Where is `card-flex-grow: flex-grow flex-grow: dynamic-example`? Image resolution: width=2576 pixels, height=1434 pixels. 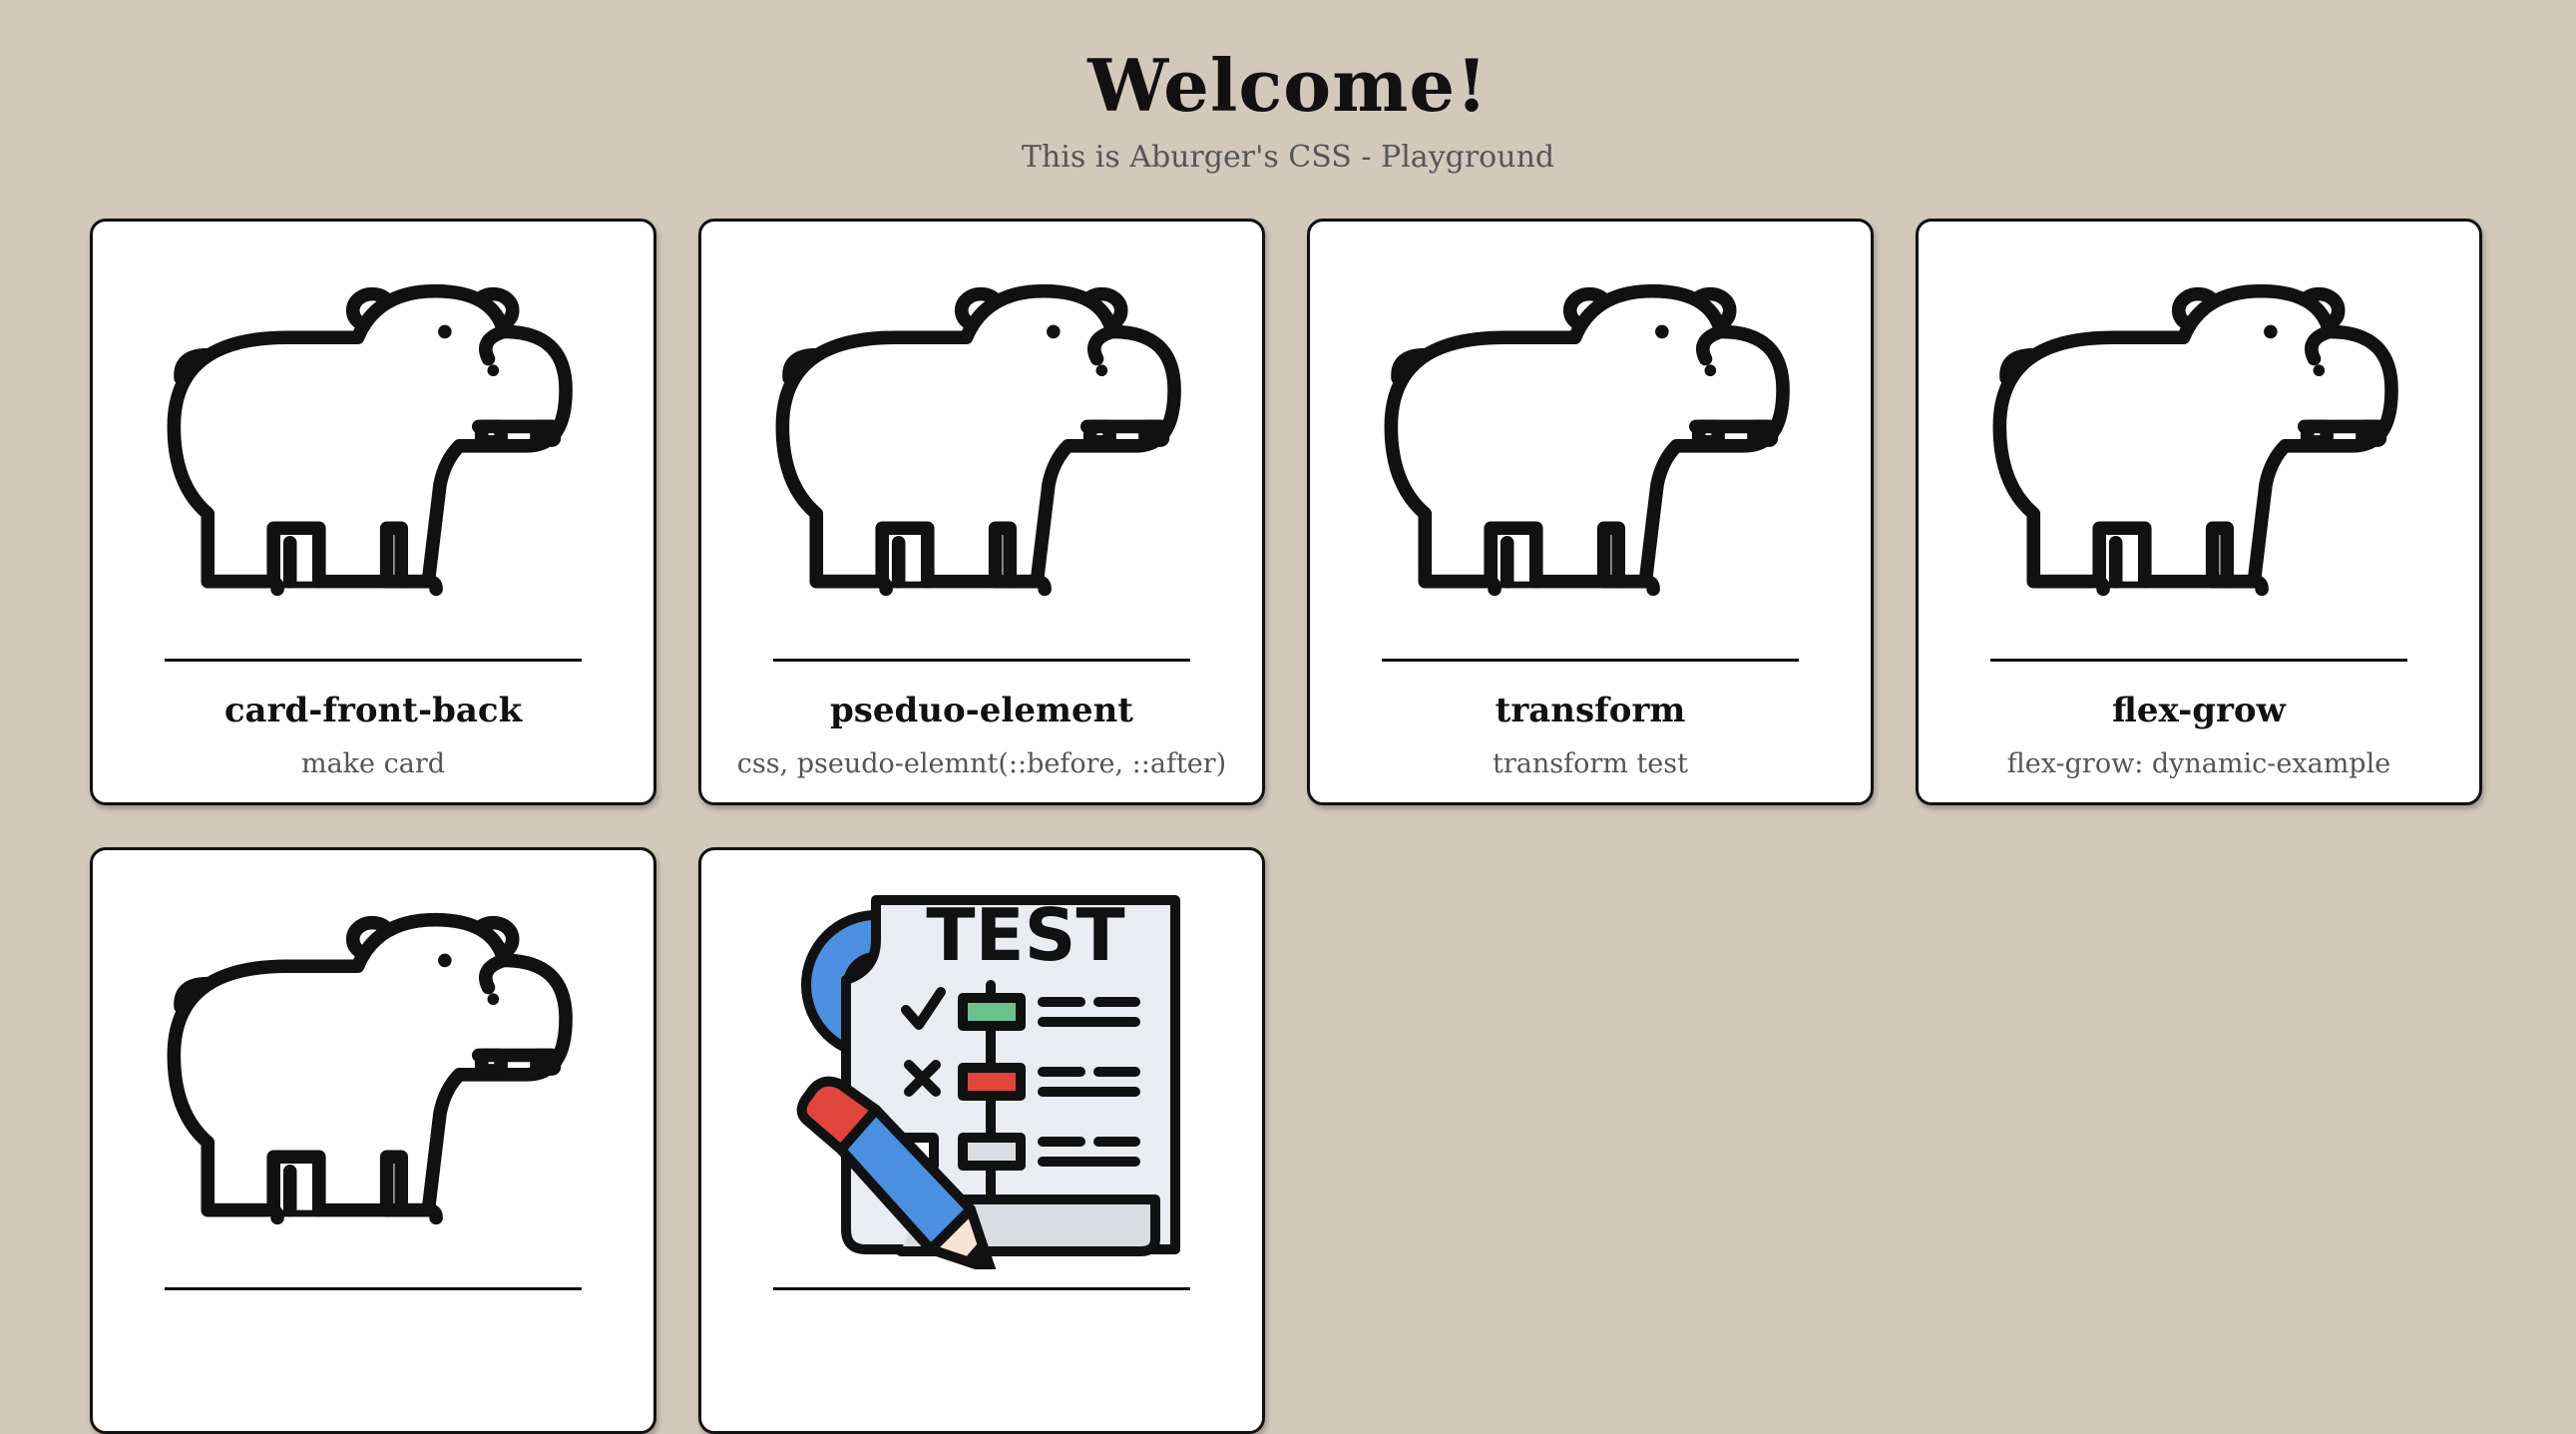
card-flex-grow: flex-grow flex-grow: dynamic-example is located at coordinates (2199, 512).